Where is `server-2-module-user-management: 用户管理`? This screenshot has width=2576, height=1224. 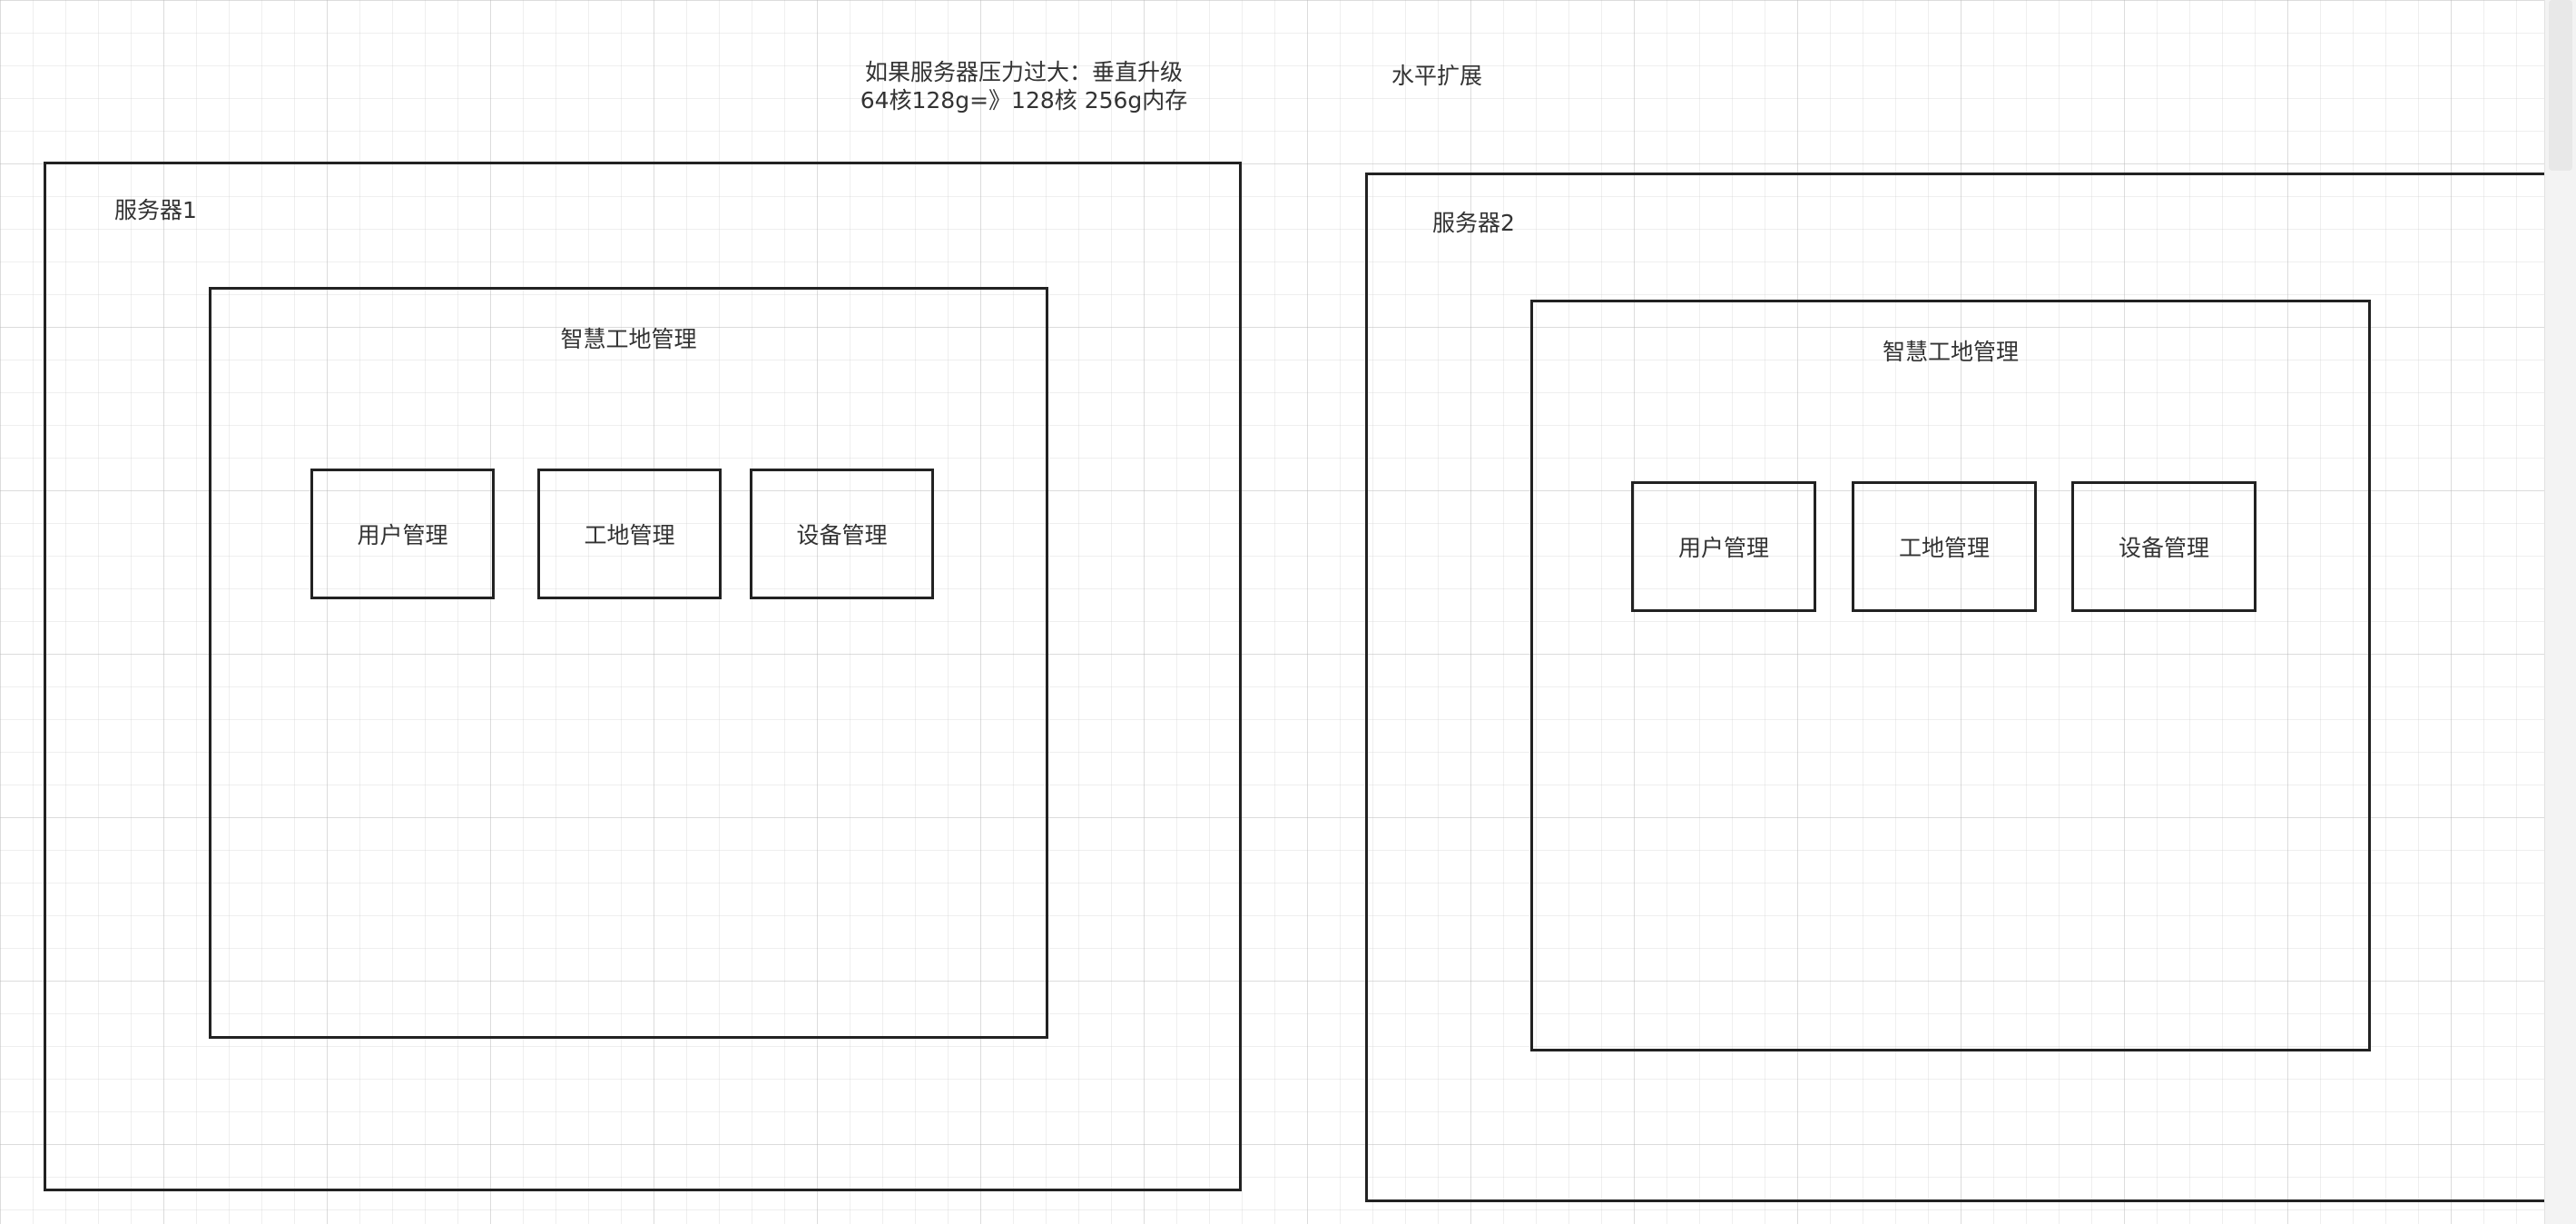
server-2-module-user-management: 用户管理 is located at coordinates (1723, 547).